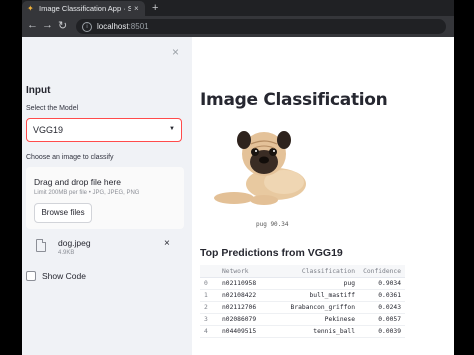 Image resolution: width=474 pixels, height=355 pixels. What do you see at coordinates (62, 25) in the screenshot?
I see `reload-icon: ↻` at bounding box center [62, 25].